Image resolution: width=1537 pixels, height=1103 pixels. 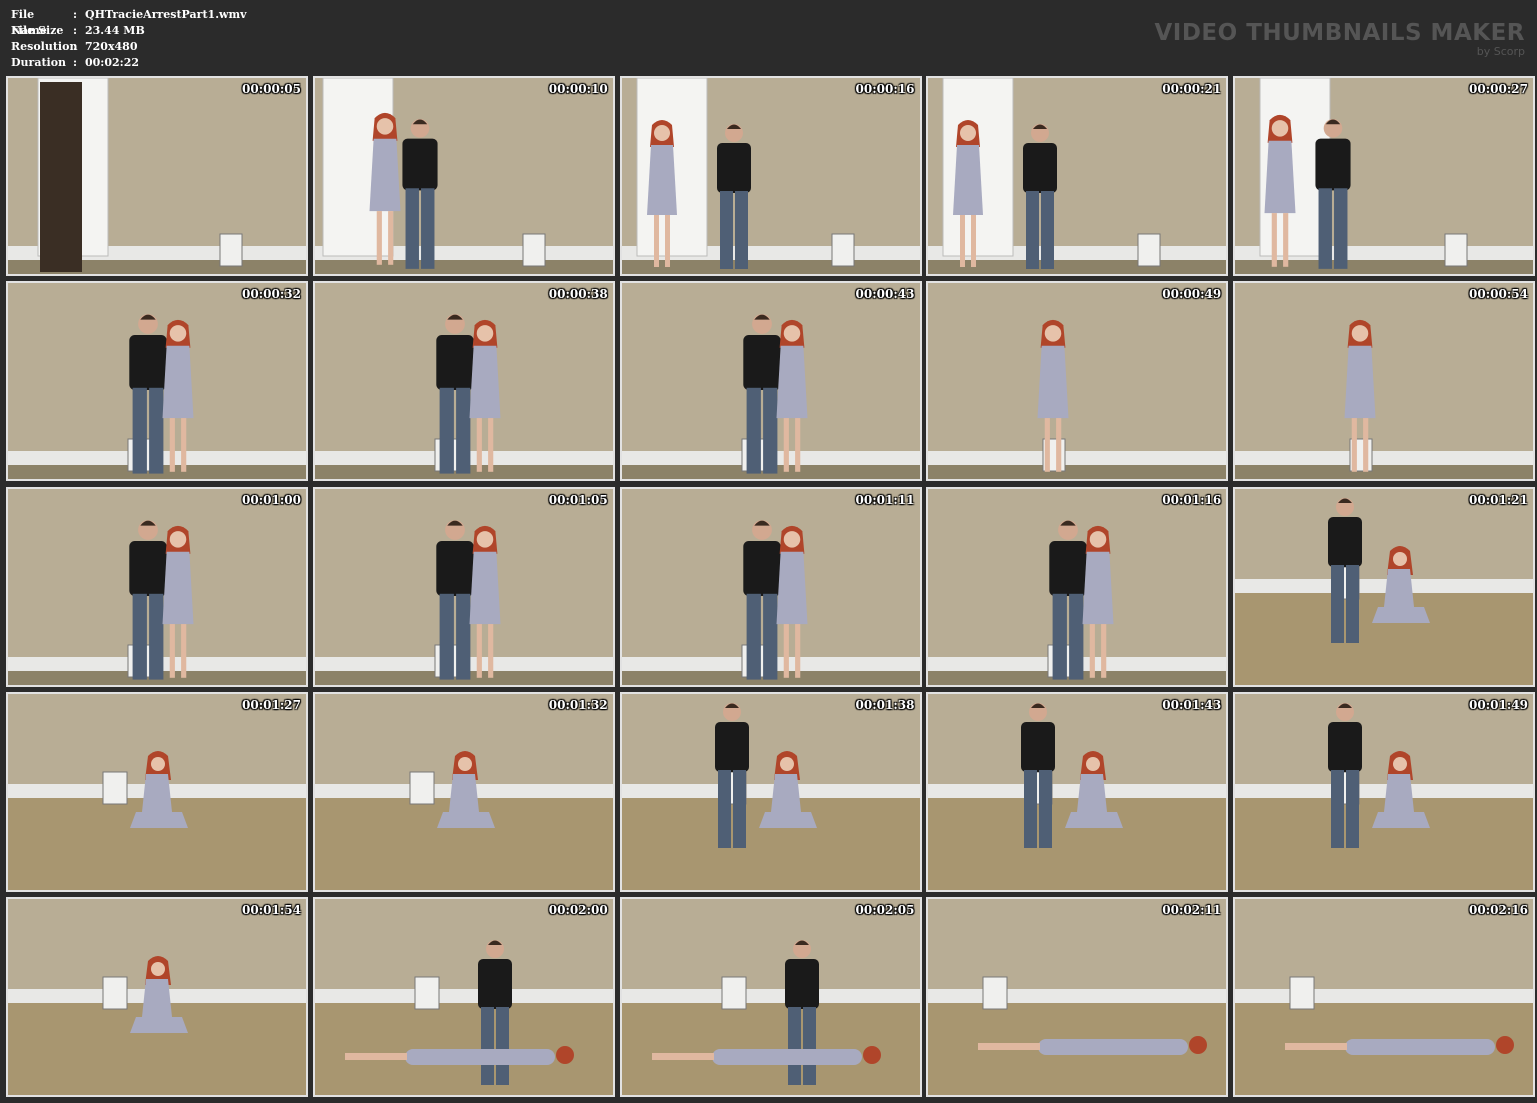 I want to click on timestamp-label: 00:00:10, so click(x=578, y=89).